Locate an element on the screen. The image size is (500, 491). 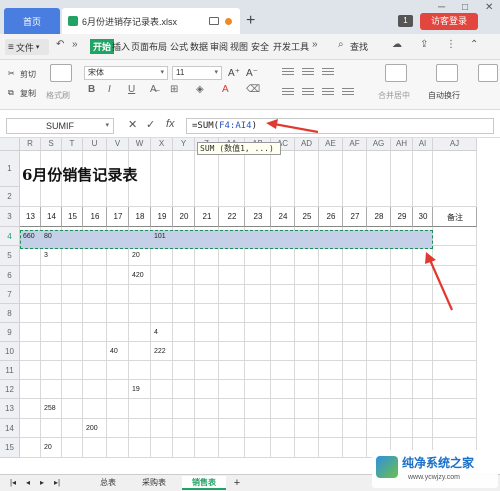
maximize-button: □ is located at coordinates (465, 7).